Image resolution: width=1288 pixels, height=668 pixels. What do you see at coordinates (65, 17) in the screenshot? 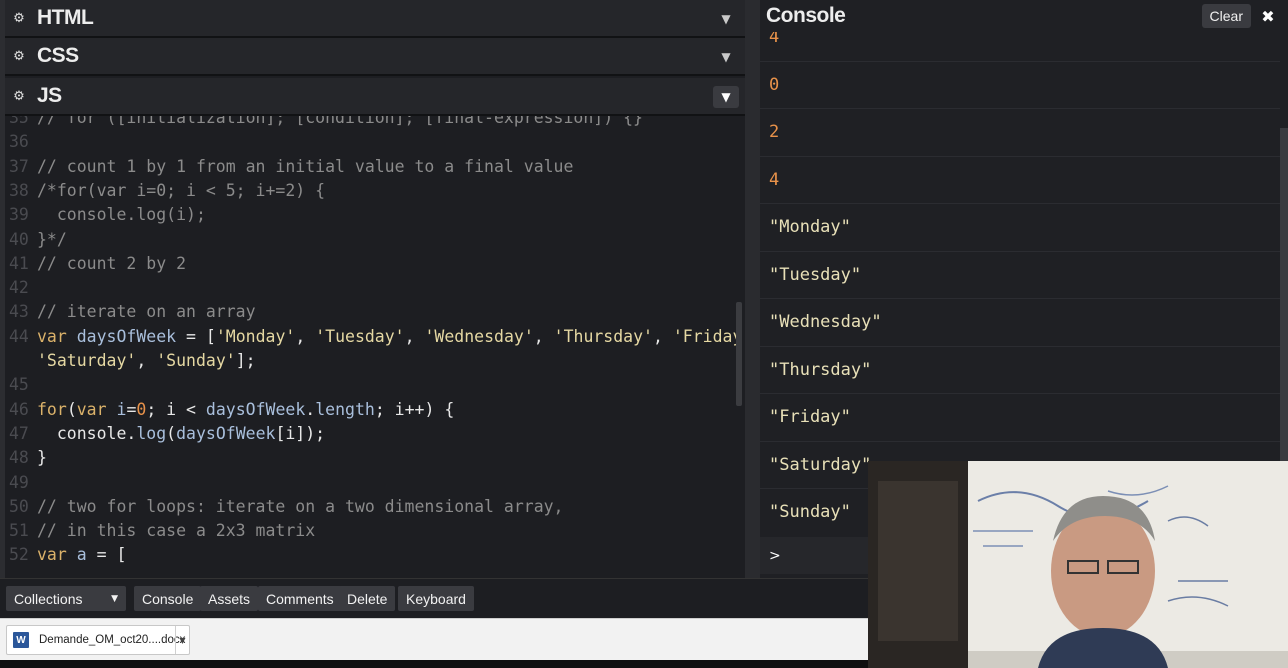
I see `html-panel-title: HTML` at bounding box center [65, 17].